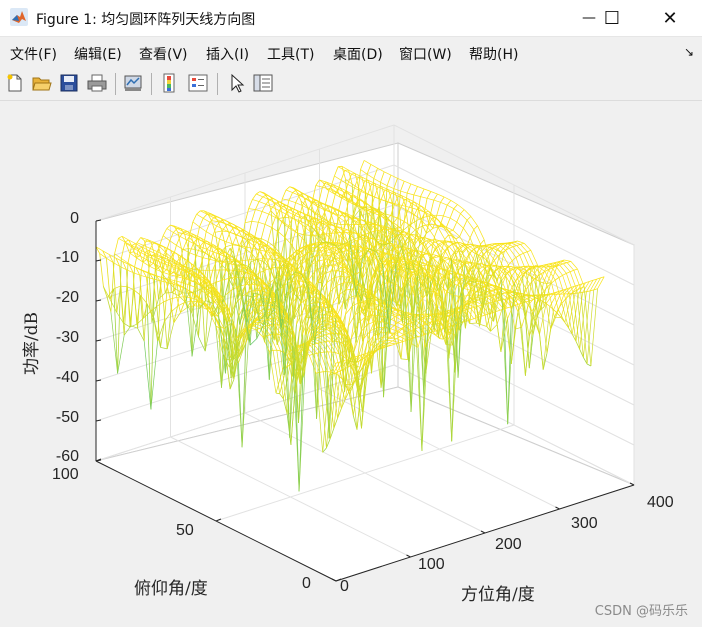  Describe the element at coordinates (98, 54) in the screenshot. I see `menu-edit: 编辑(E)` at that location.